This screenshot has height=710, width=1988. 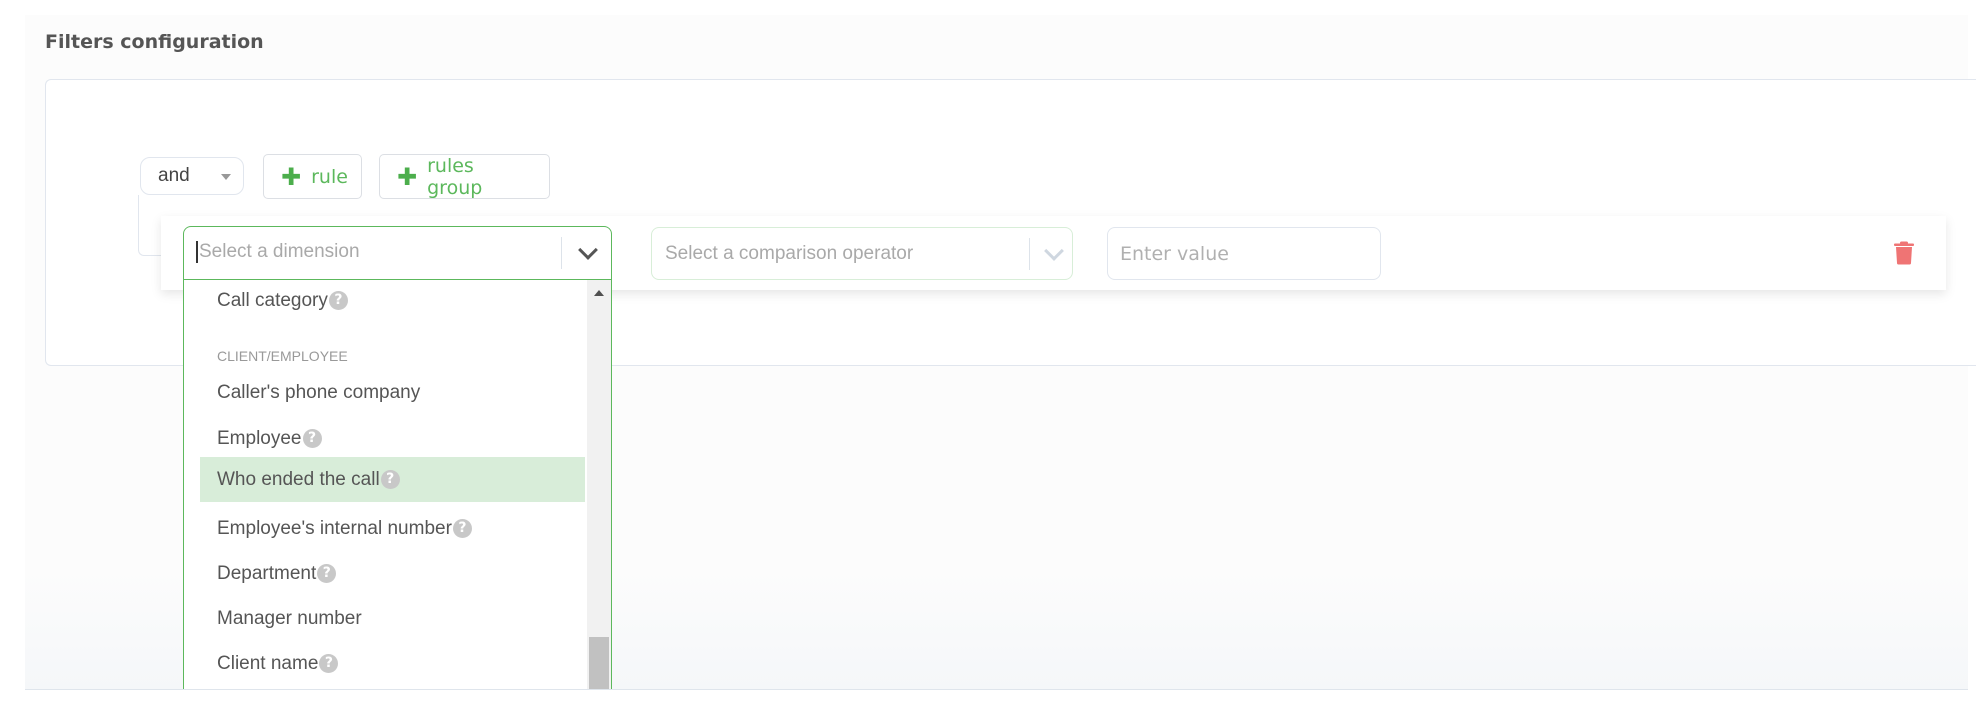 I want to click on option-label: Department, so click(x=267, y=573).